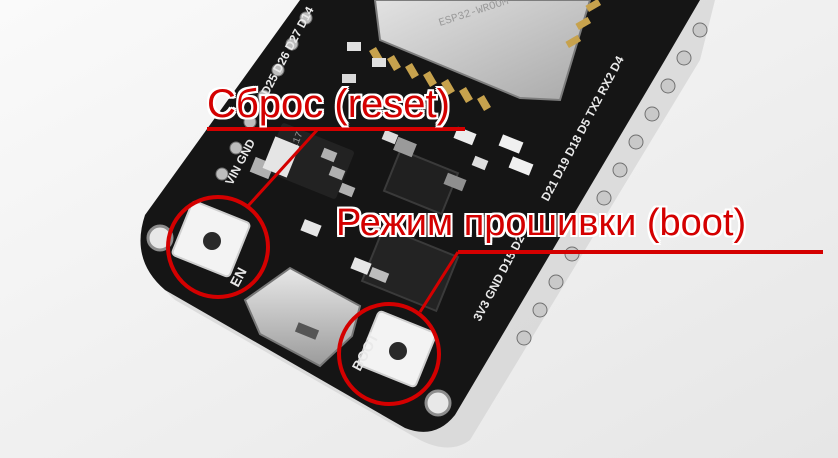  What do you see at coordinates (438, 403) in the screenshot?
I see `mounting-hole` at bounding box center [438, 403].